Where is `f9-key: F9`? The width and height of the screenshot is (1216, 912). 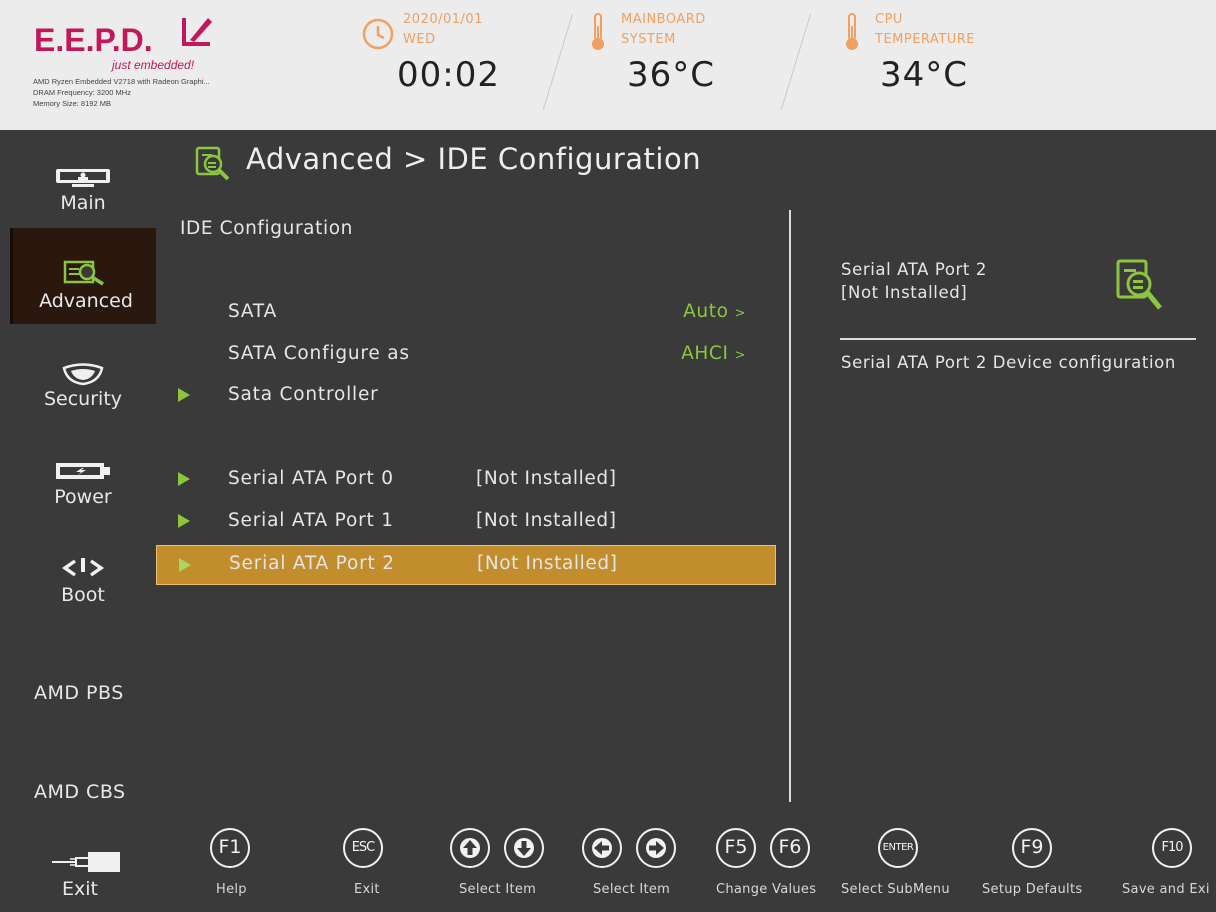
f9-key: F9 is located at coordinates (1032, 848).